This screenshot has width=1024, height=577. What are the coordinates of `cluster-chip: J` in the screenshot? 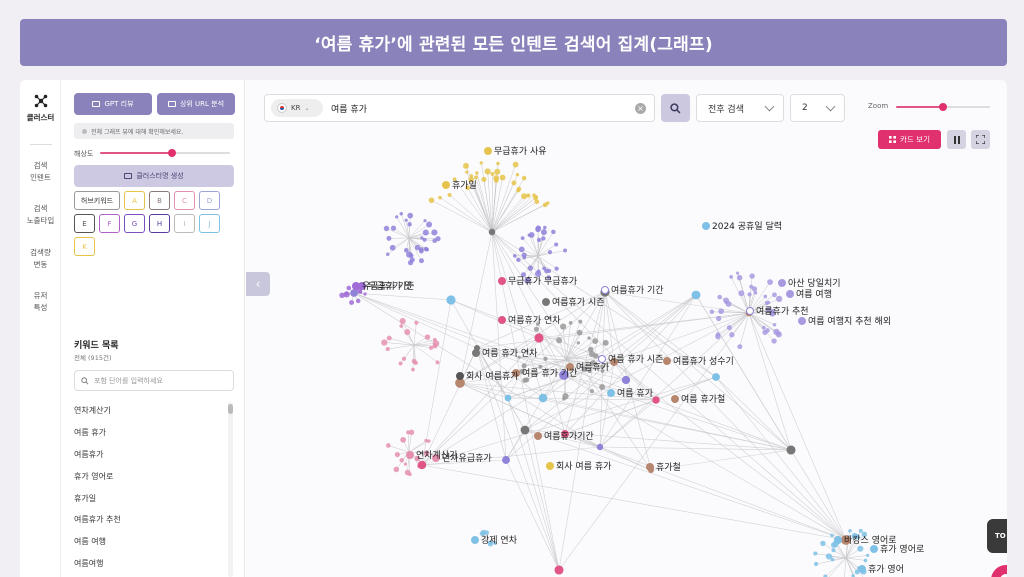 It's located at (209, 223).